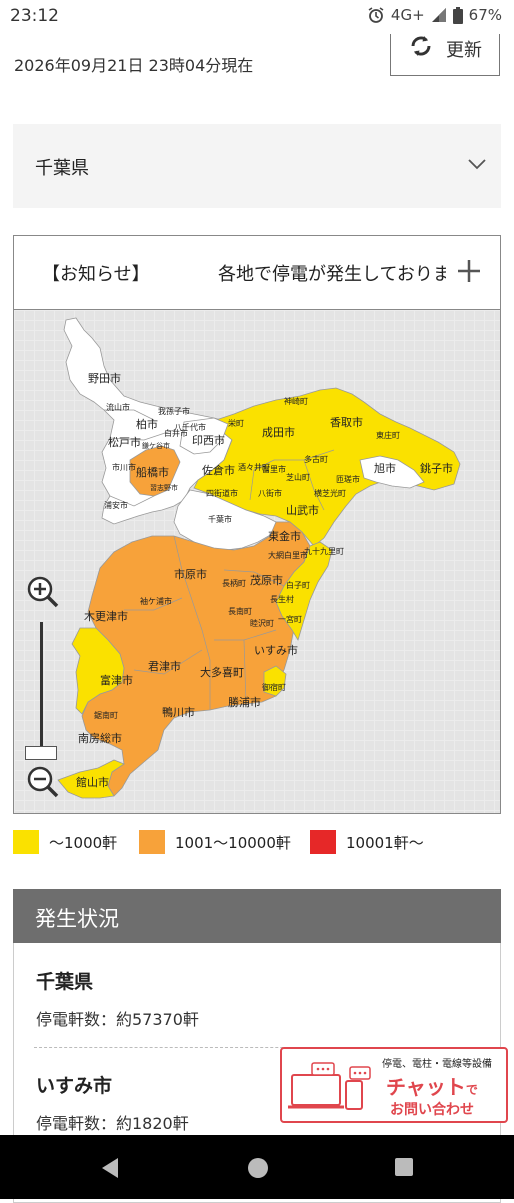 The width and height of the screenshot is (514, 1203). What do you see at coordinates (485, 15) in the screenshot?
I see `battery-level: 67%` at bounding box center [485, 15].